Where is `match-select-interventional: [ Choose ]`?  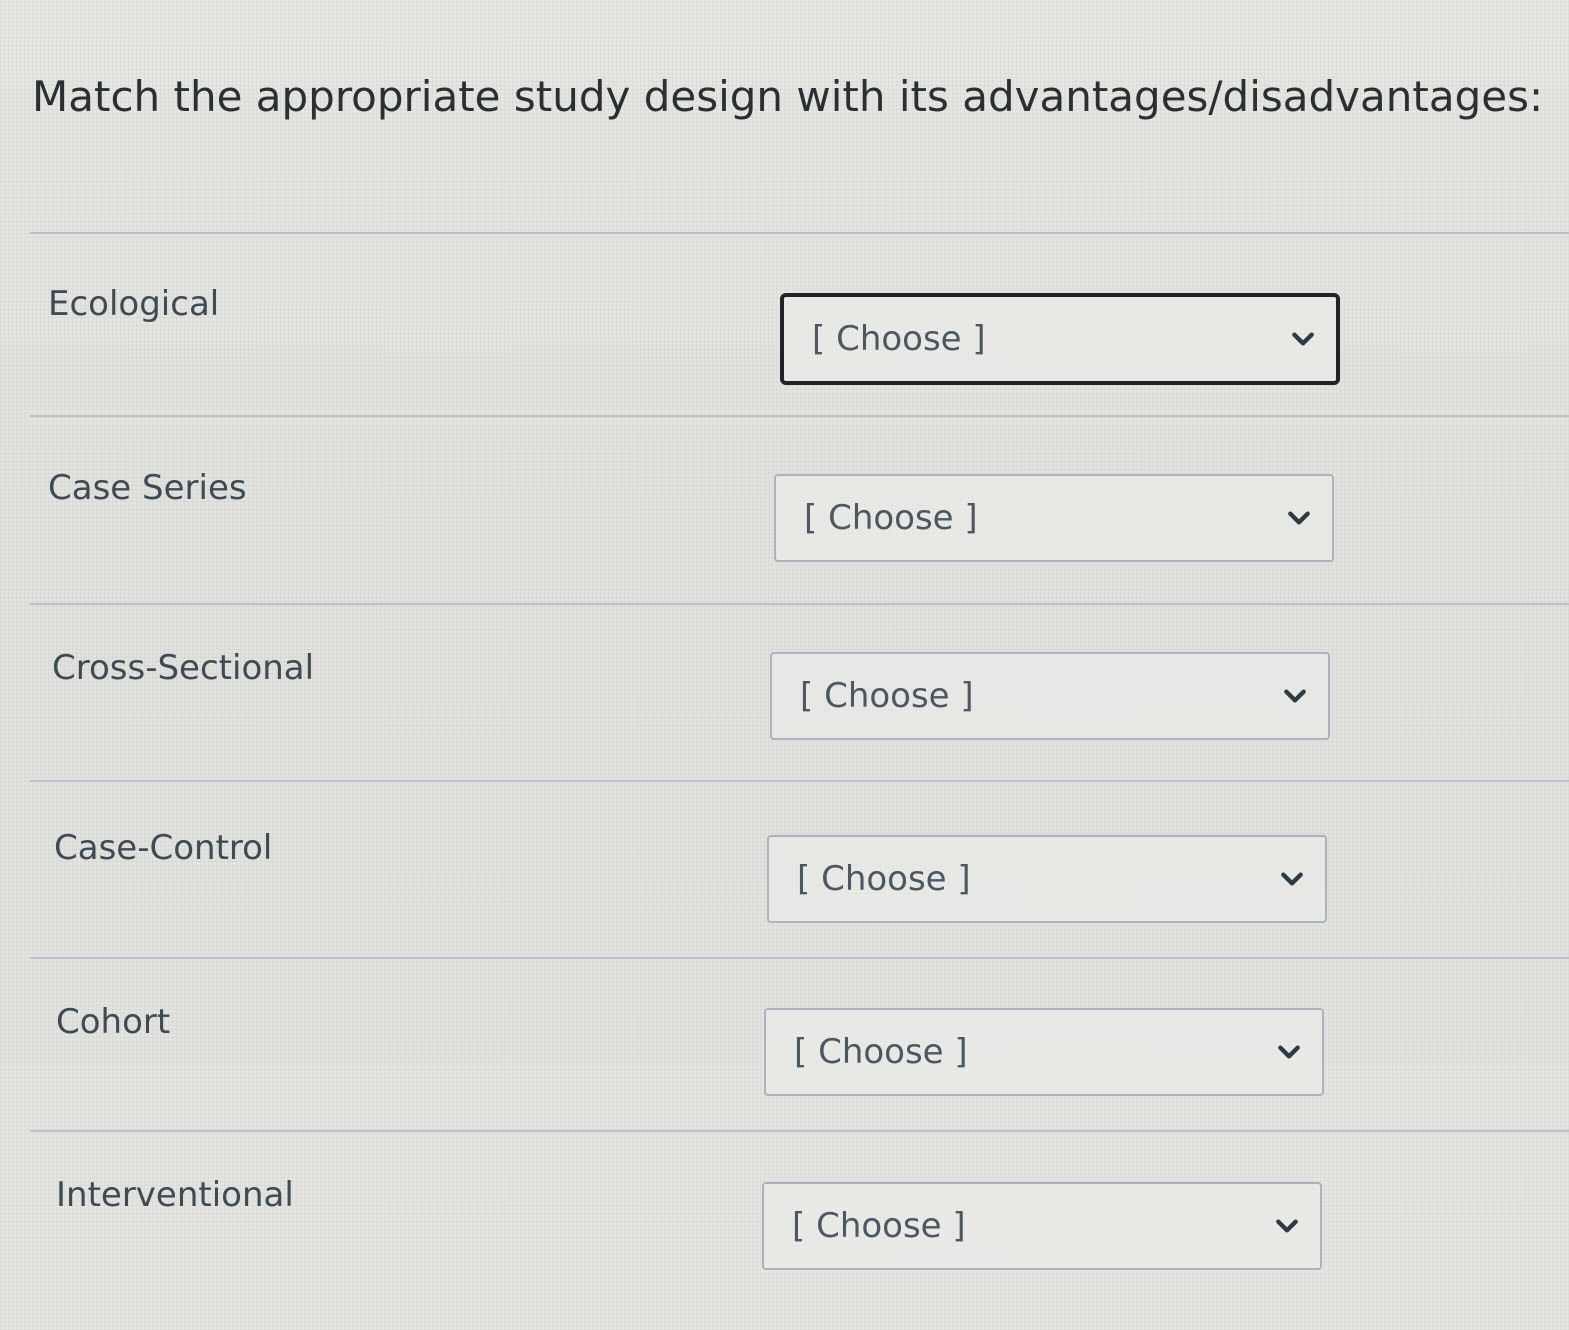
match-select-interventional: [ Choose ] is located at coordinates (1042, 1226).